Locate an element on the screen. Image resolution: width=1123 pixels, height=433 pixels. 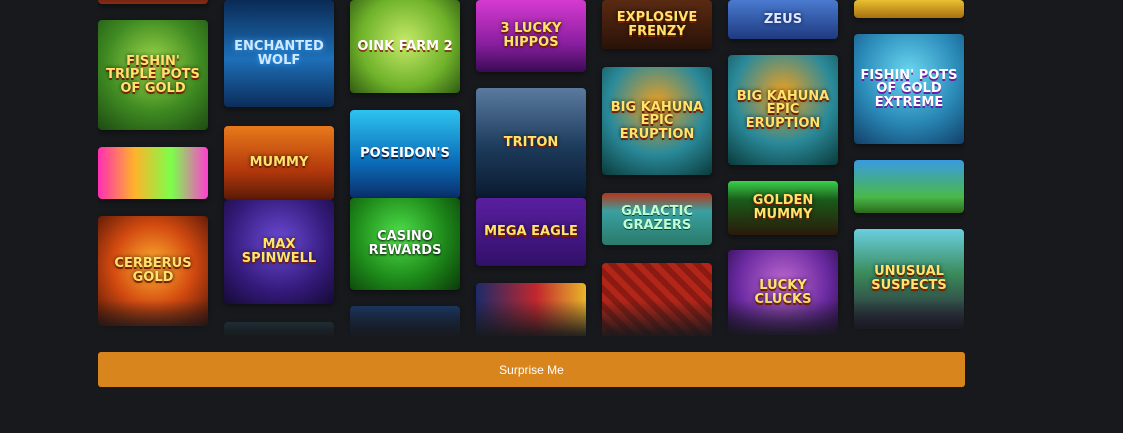
game-title: Poseidon's is located at coordinates (405, 154).